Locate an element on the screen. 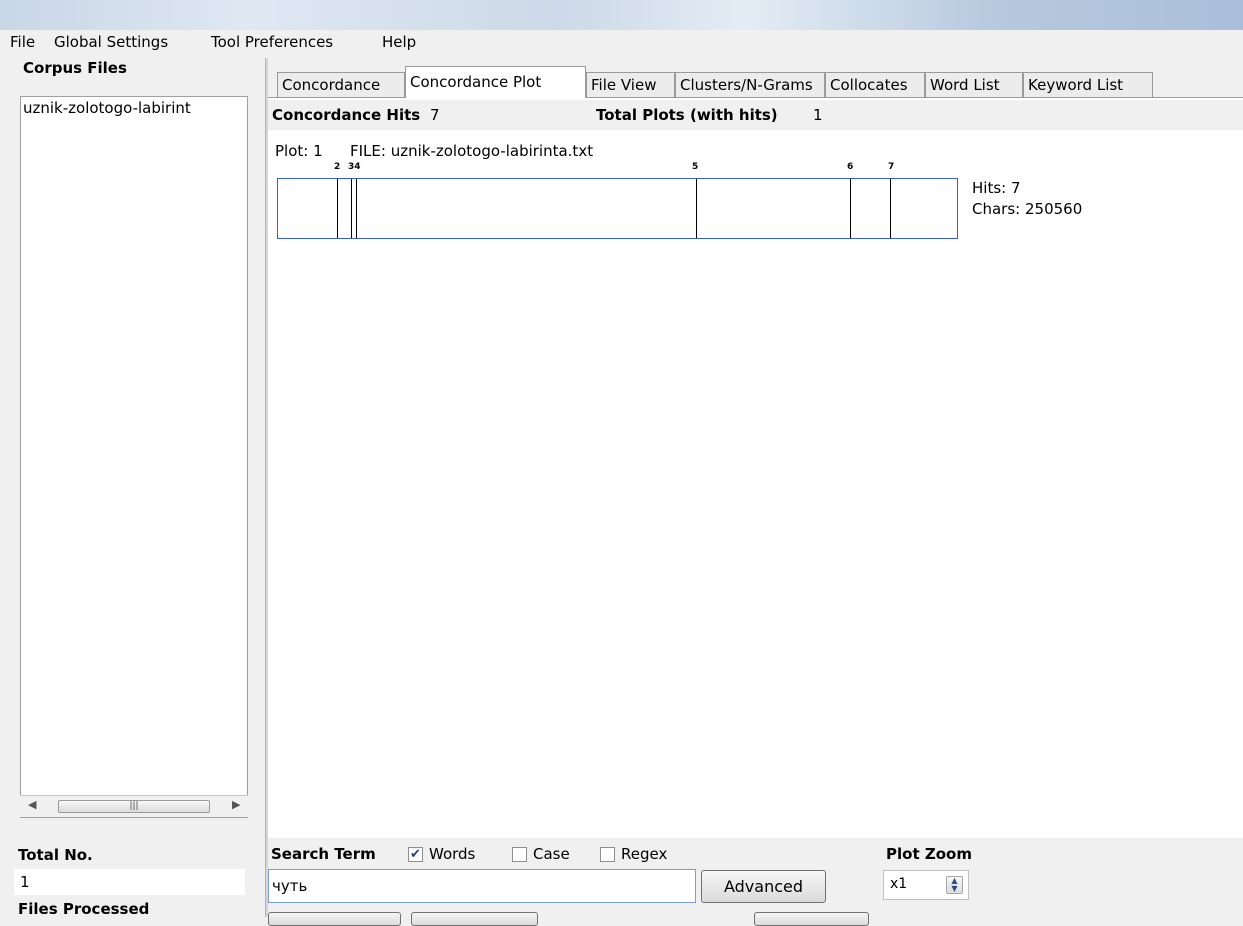 This screenshot has width=1243, height=926. tab-word-list: Word List is located at coordinates (974, 84).